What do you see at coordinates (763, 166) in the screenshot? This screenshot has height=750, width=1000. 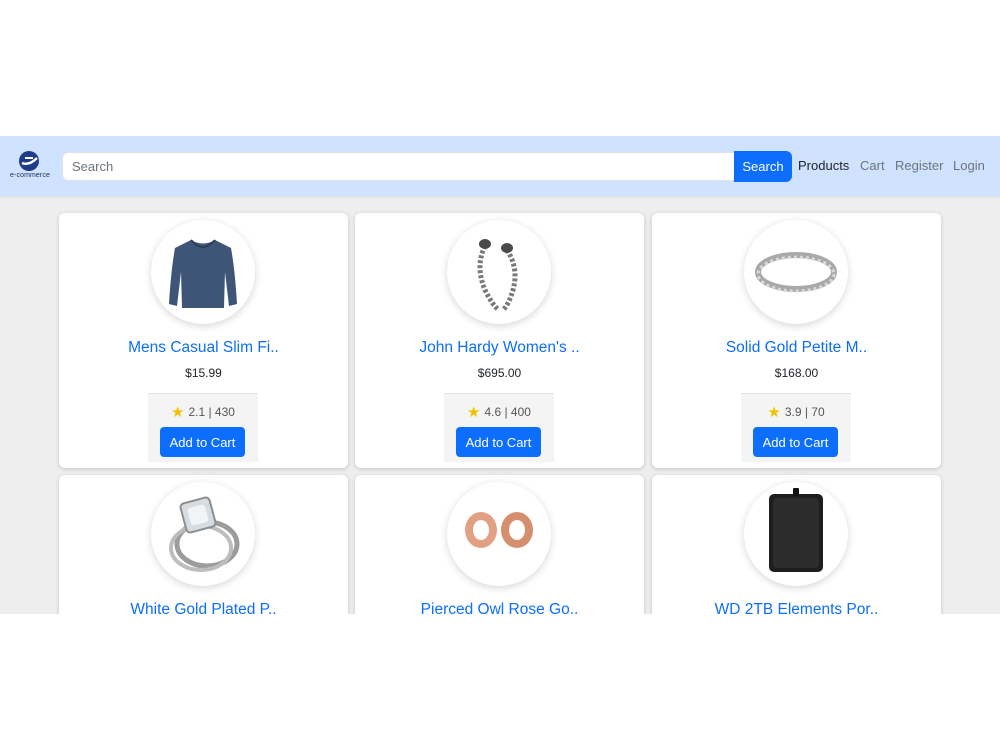 I see `search-button: Search` at bounding box center [763, 166].